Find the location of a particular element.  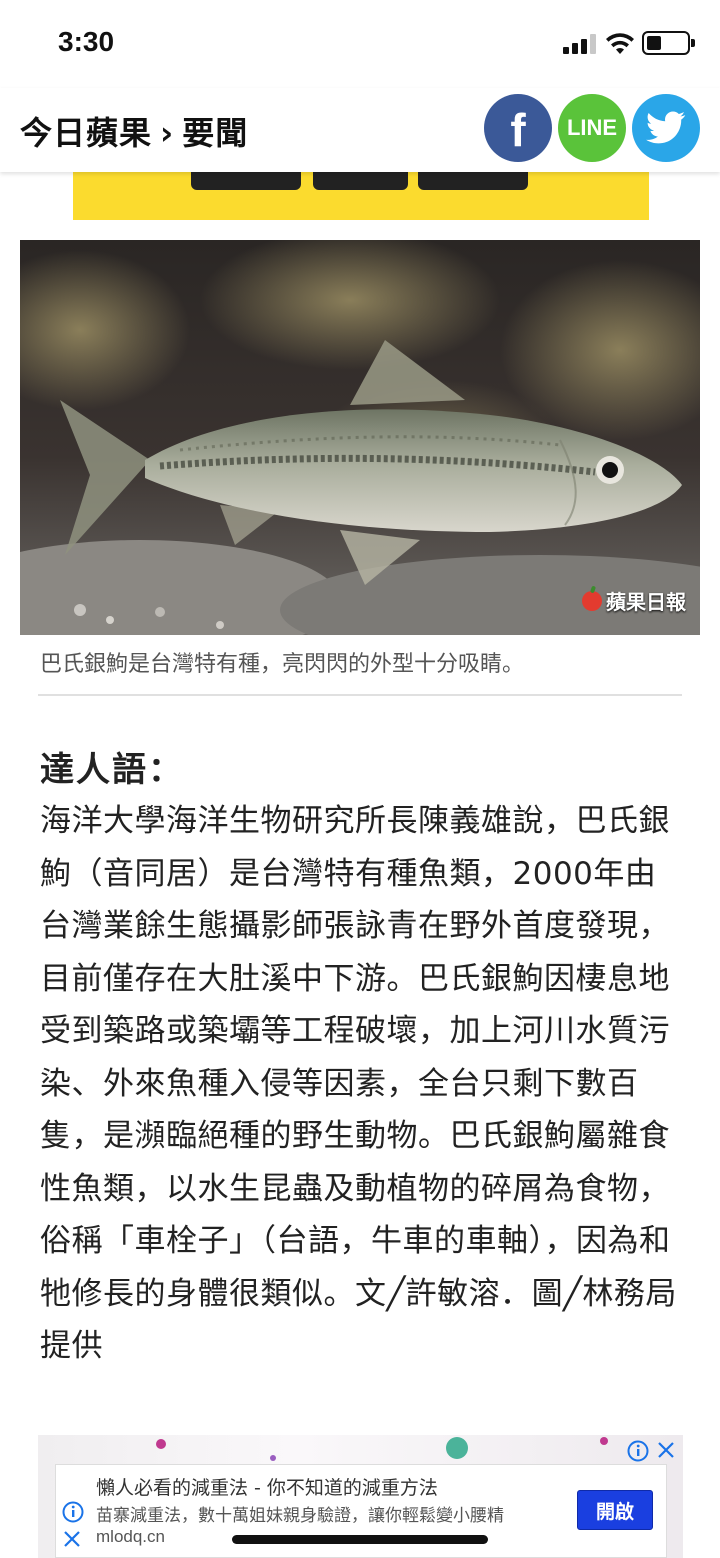

photo-watermark: 蘋果日報 is located at coordinates (634, 600).